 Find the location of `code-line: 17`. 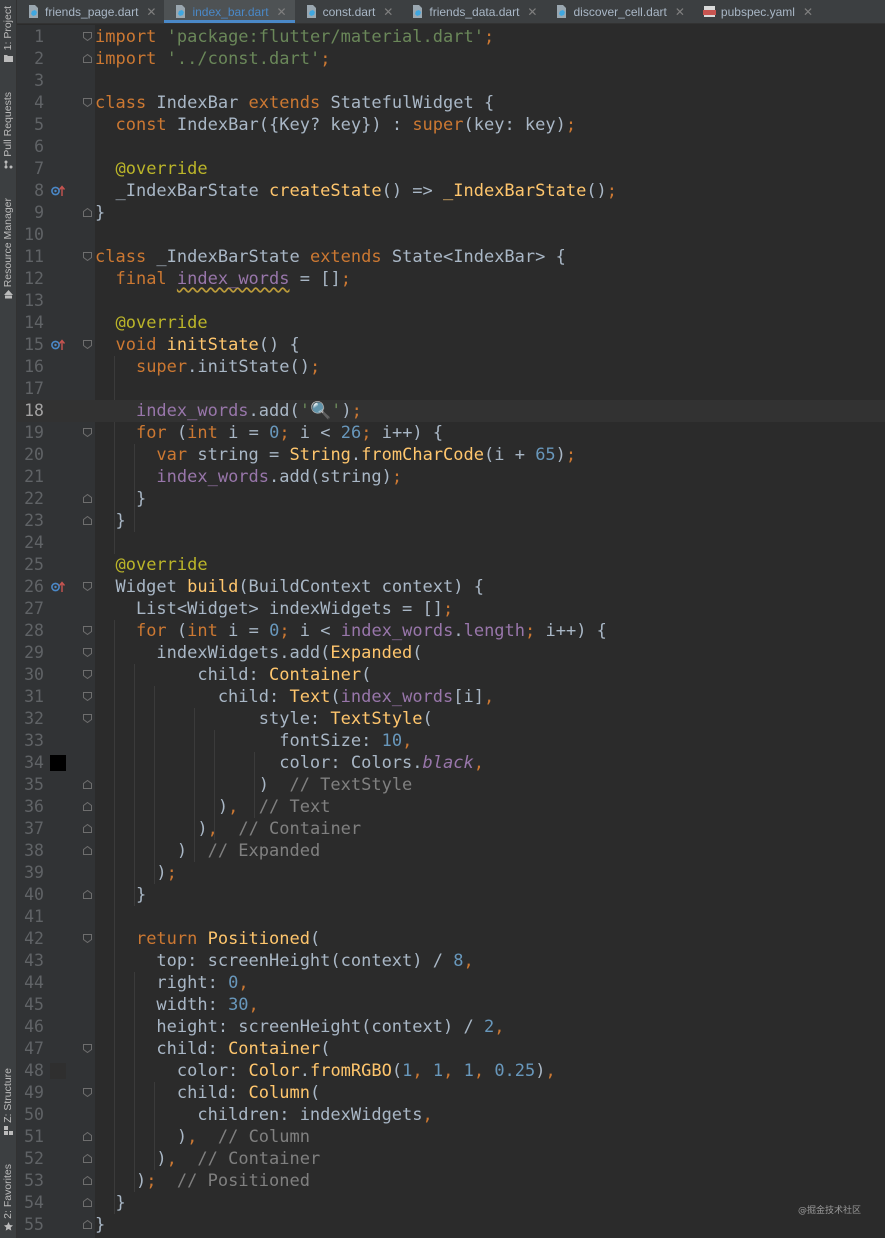

code-line: 17 is located at coordinates (451, 389).